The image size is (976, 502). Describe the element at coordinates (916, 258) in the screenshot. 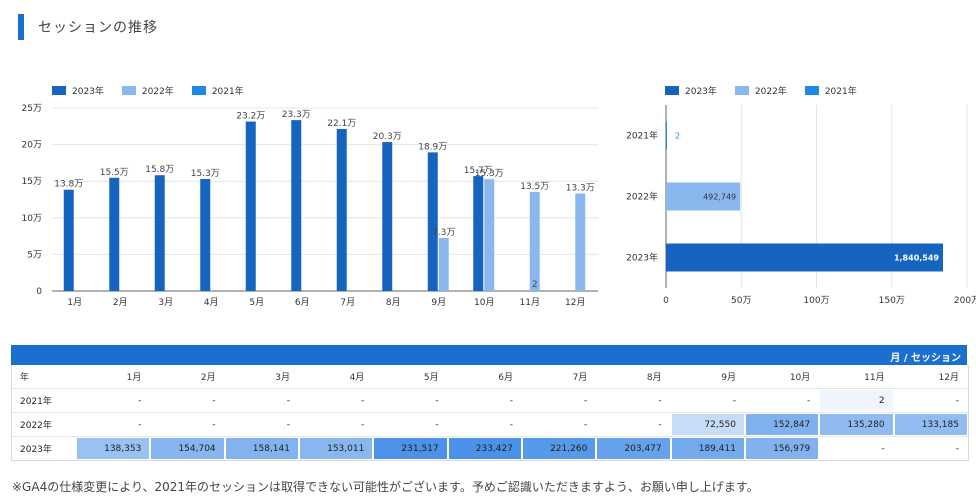

I see `data-label: 1,840,549` at that location.